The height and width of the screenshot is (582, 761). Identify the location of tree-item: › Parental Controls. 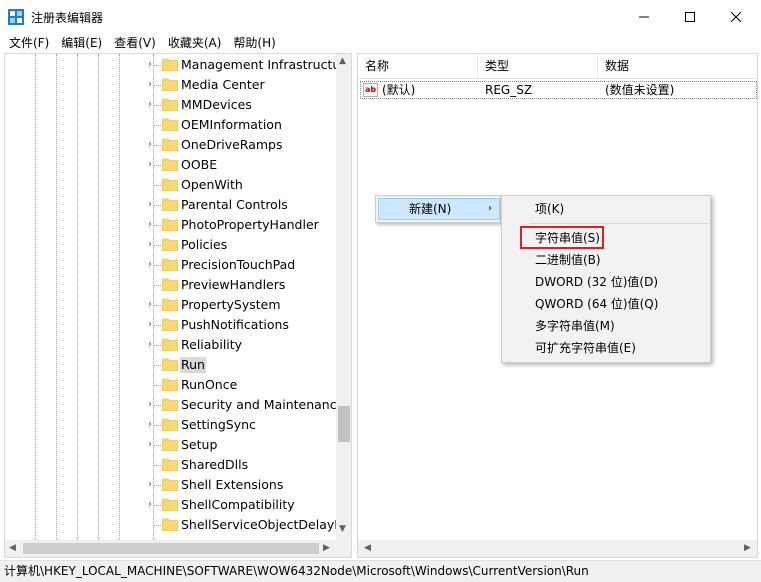
(170, 205).